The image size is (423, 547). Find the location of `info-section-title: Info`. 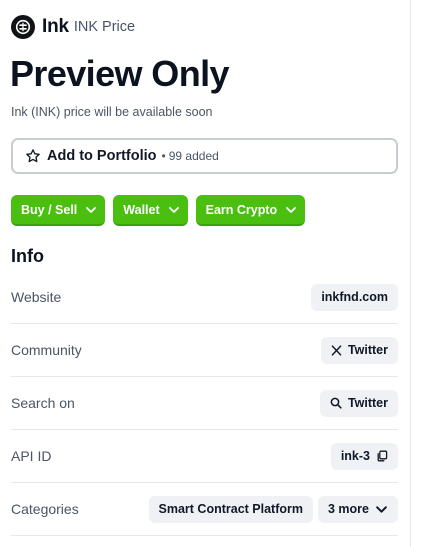

info-section-title: Info is located at coordinates (27, 256).